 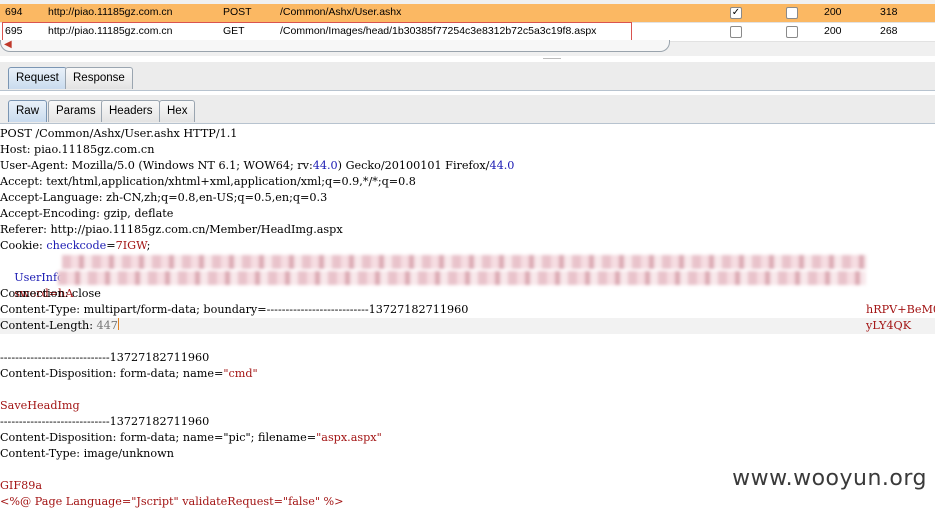 What do you see at coordinates (317, 32) in the screenshot?
I see `highlight-box` at bounding box center [317, 32].